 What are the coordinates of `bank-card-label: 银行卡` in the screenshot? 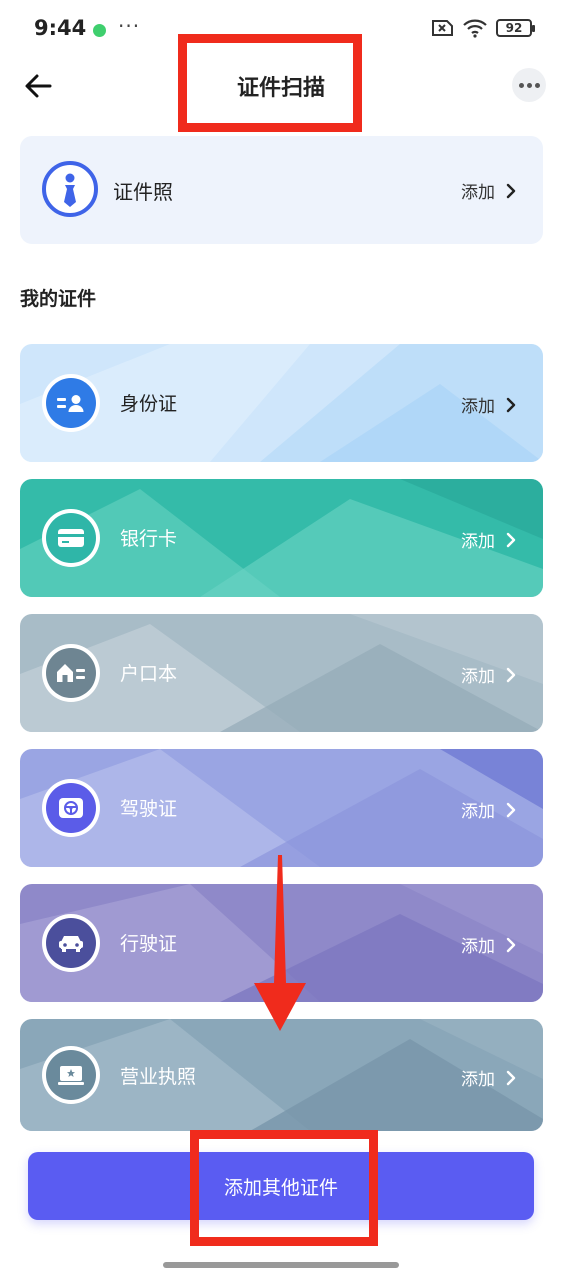 It's located at (149, 539).